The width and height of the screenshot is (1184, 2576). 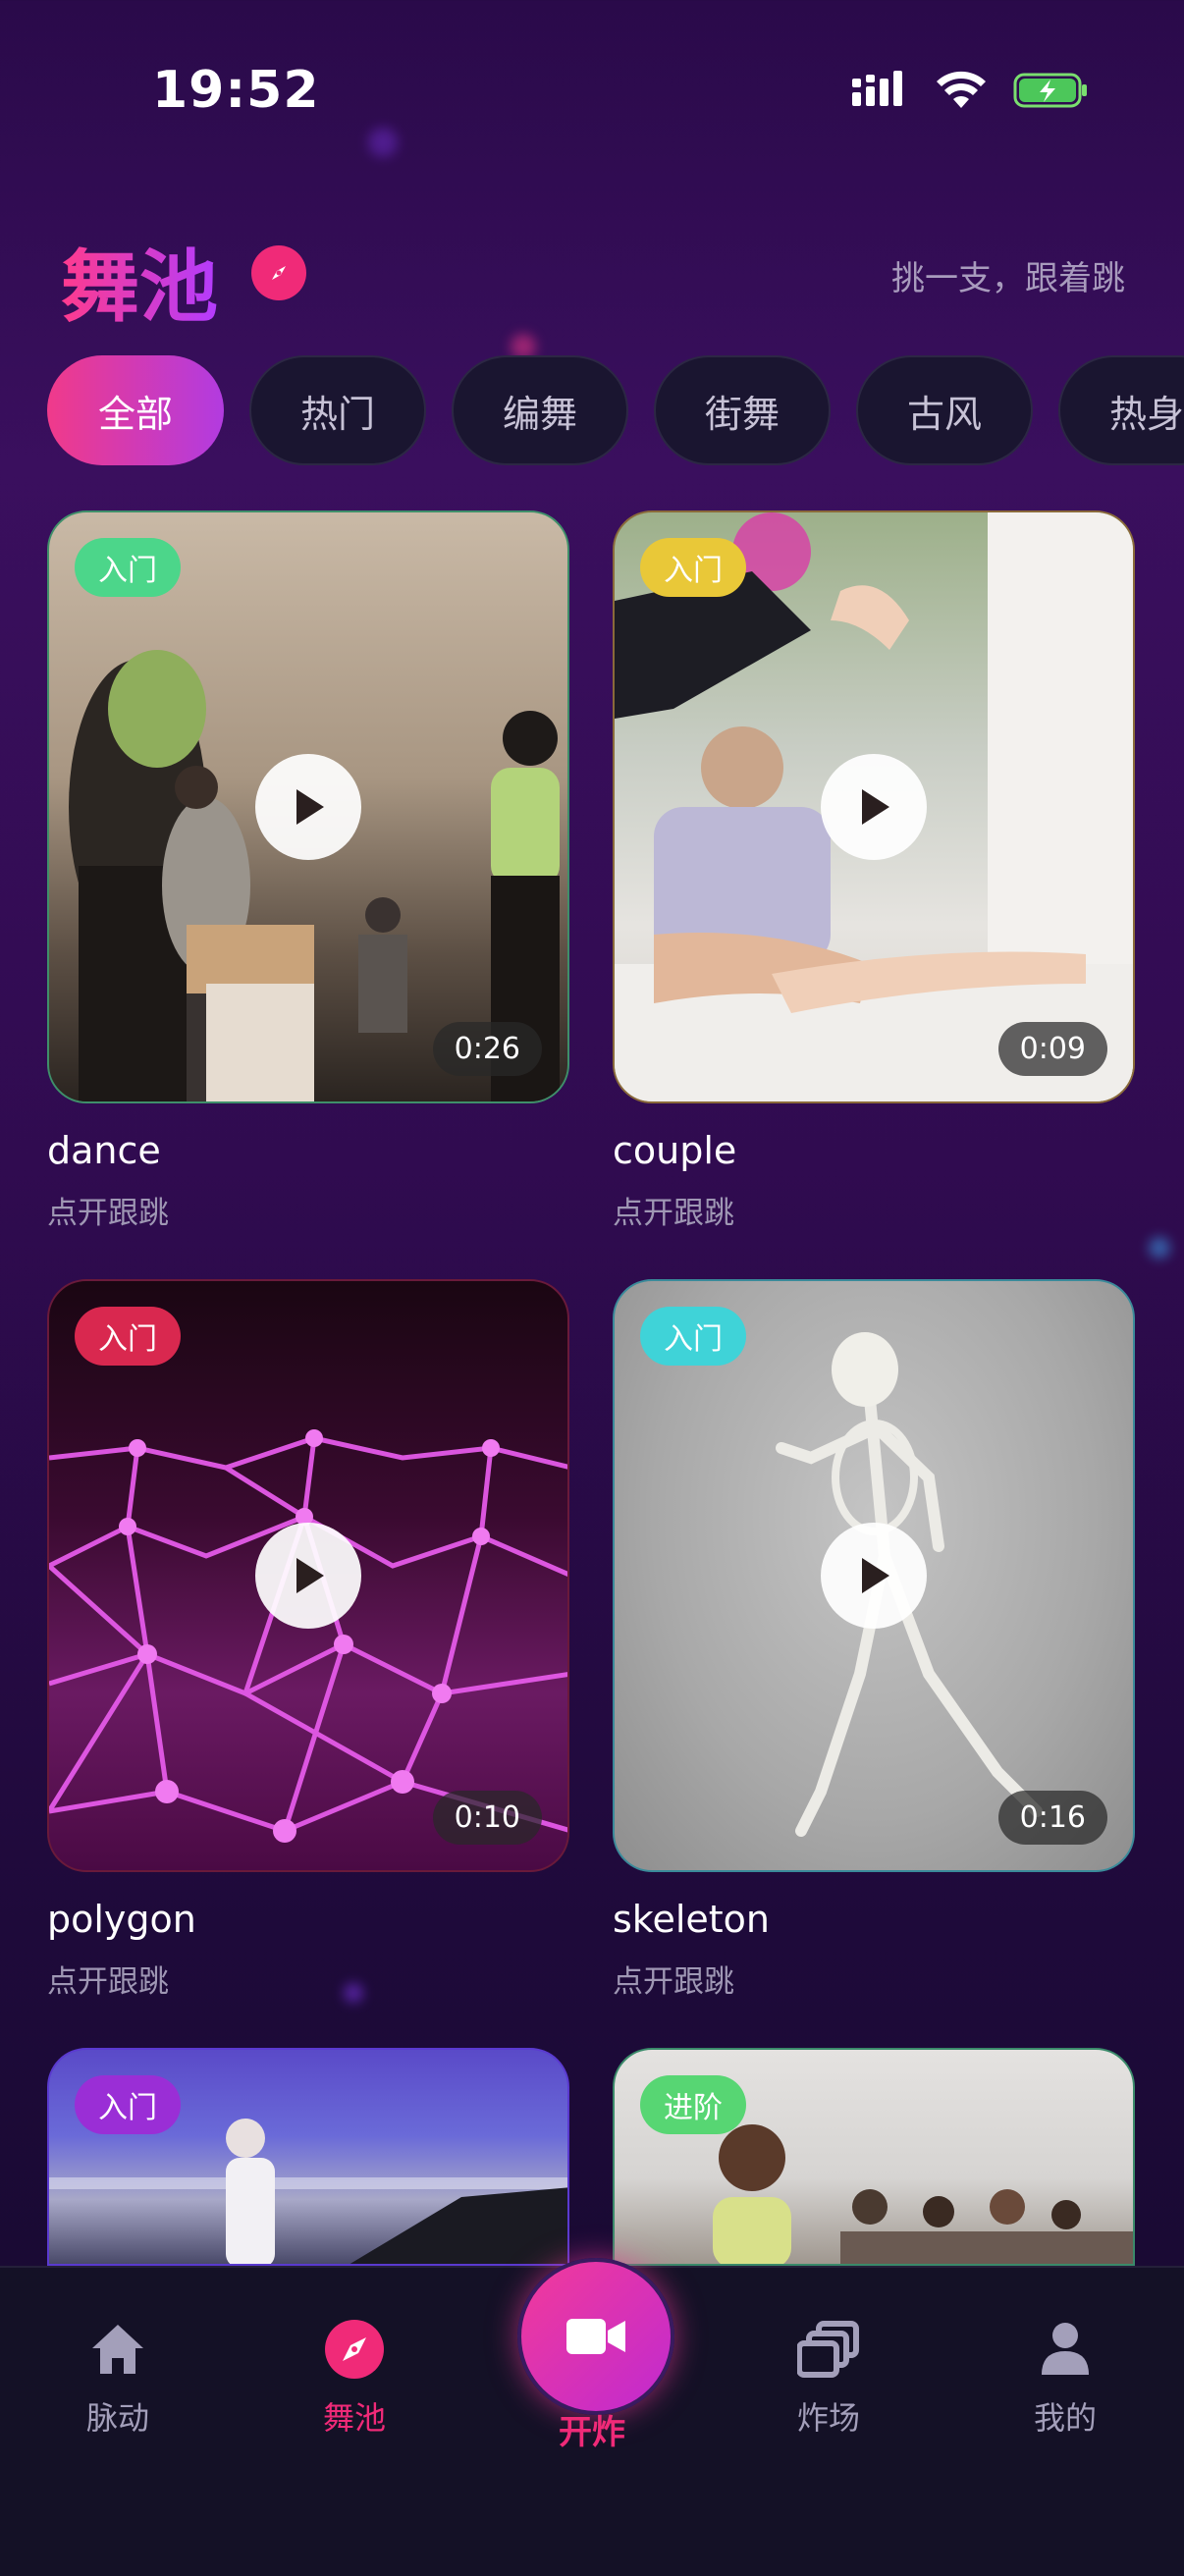 I want to click on video-camera-icon, so click(x=596, y=2336).